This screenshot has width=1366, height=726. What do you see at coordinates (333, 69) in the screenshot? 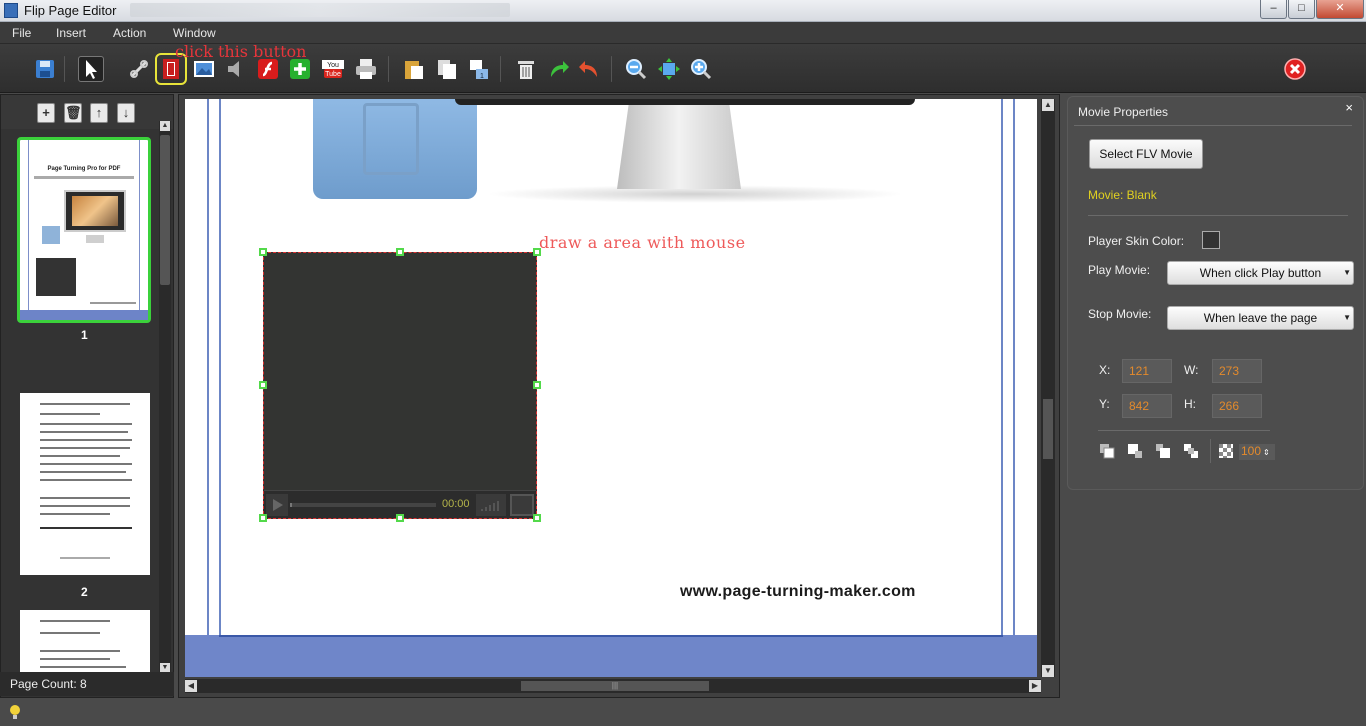
I see `youtube-icon: You Tube` at bounding box center [333, 69].